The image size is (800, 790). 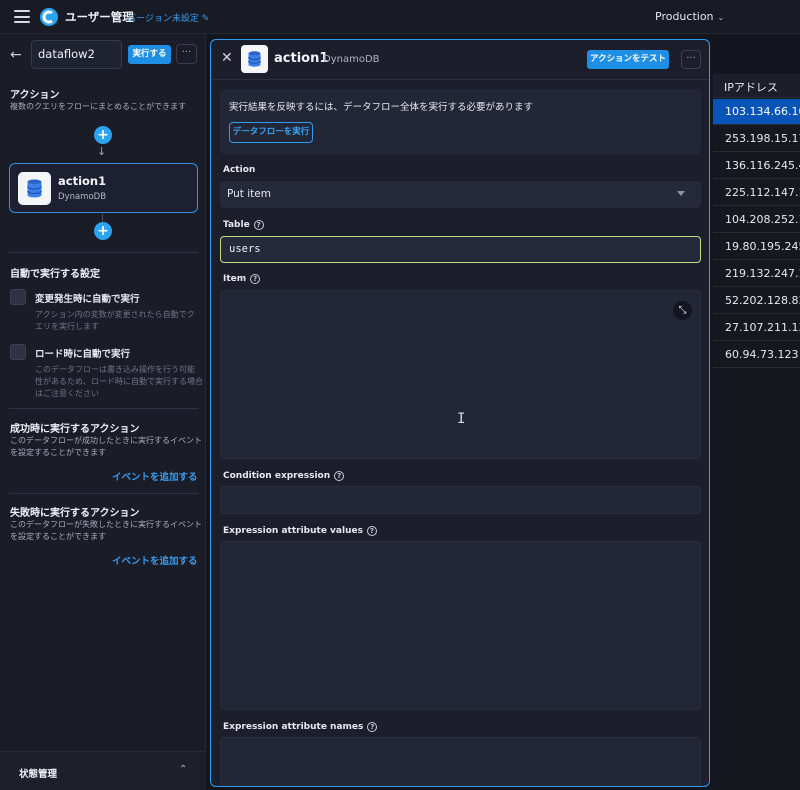 What do you see at coordinates (106, 530) in the screenshot?
I see `failure-desc: このデータフローが失敗したときに実行するイベント を設定することができます` at bounding box center [106, 530].